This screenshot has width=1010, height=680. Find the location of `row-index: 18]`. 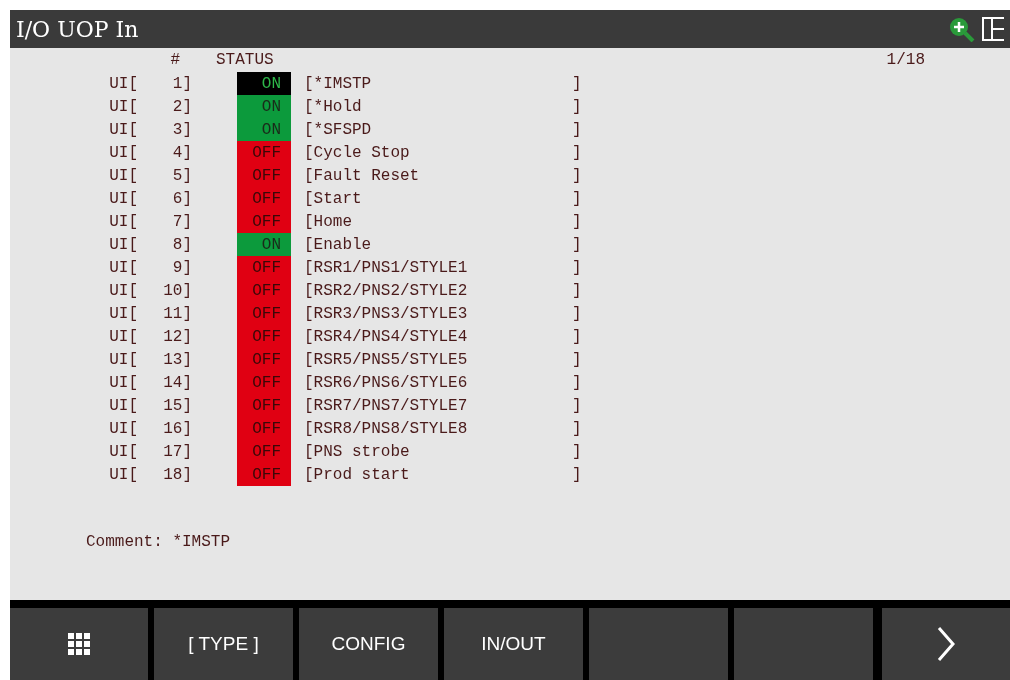

row-index: 18] is located at coordinates (177, 475).